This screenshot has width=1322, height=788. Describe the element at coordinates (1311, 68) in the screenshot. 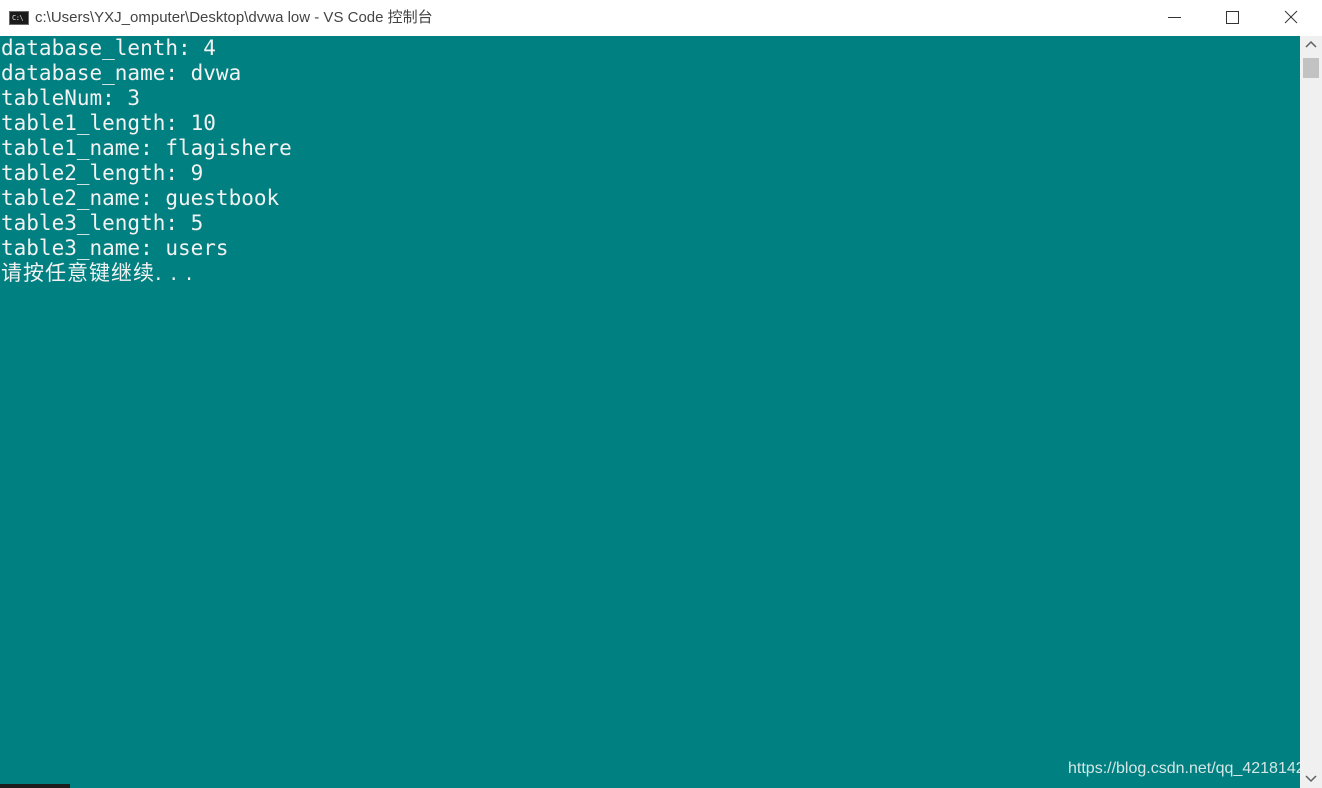

I see `scrollbar-thumb` at that location.